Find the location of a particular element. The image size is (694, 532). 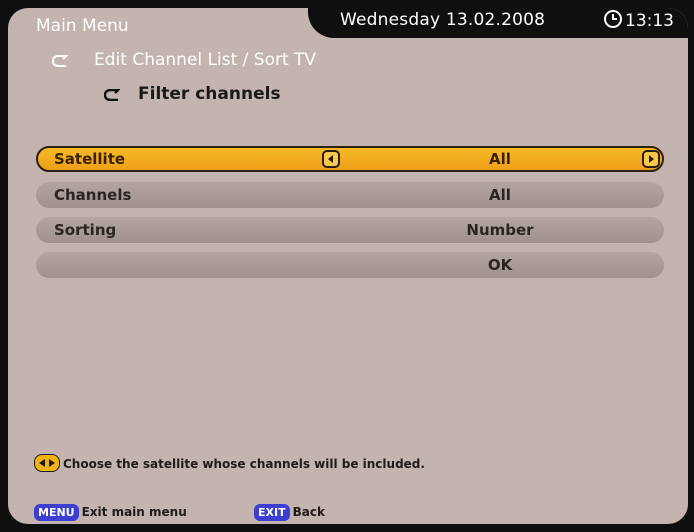

clock: 13:13 is located at coordinates (639, 20).